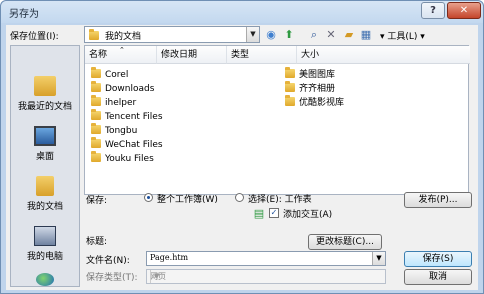 Image resolution: width=484 pixels, height=294 pixels. I want to click on places-bar: 我最近的文档 桌面 我的文档 我的电脑, so click(45, 166).